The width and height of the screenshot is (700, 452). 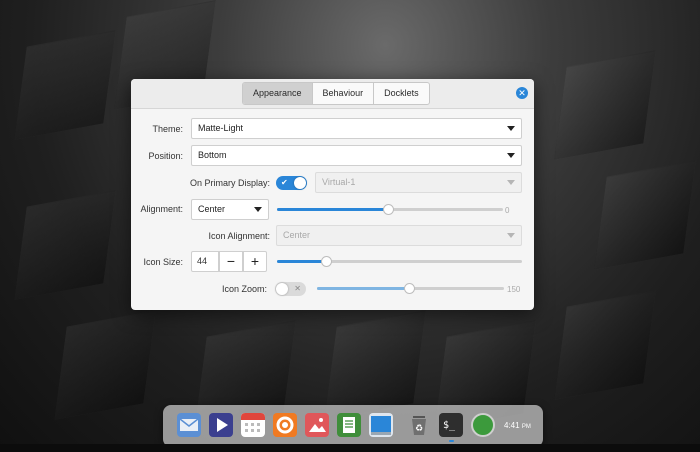 What do you see at coordinates (221, 425) in the screenshot?
I see `media-player-icon` at bounding box center [221, 425].